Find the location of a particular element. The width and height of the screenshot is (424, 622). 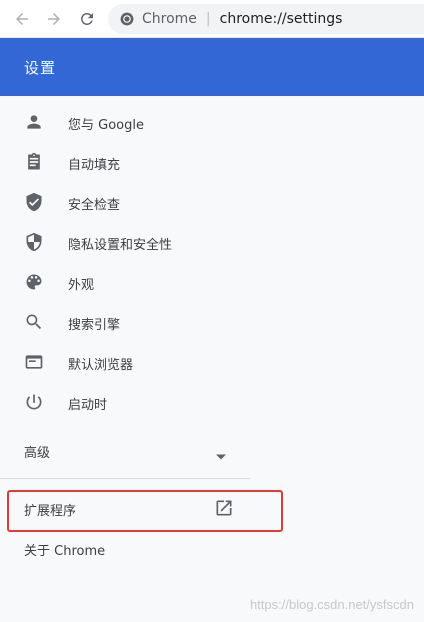

forward-button is located at coordinates (54, 19).